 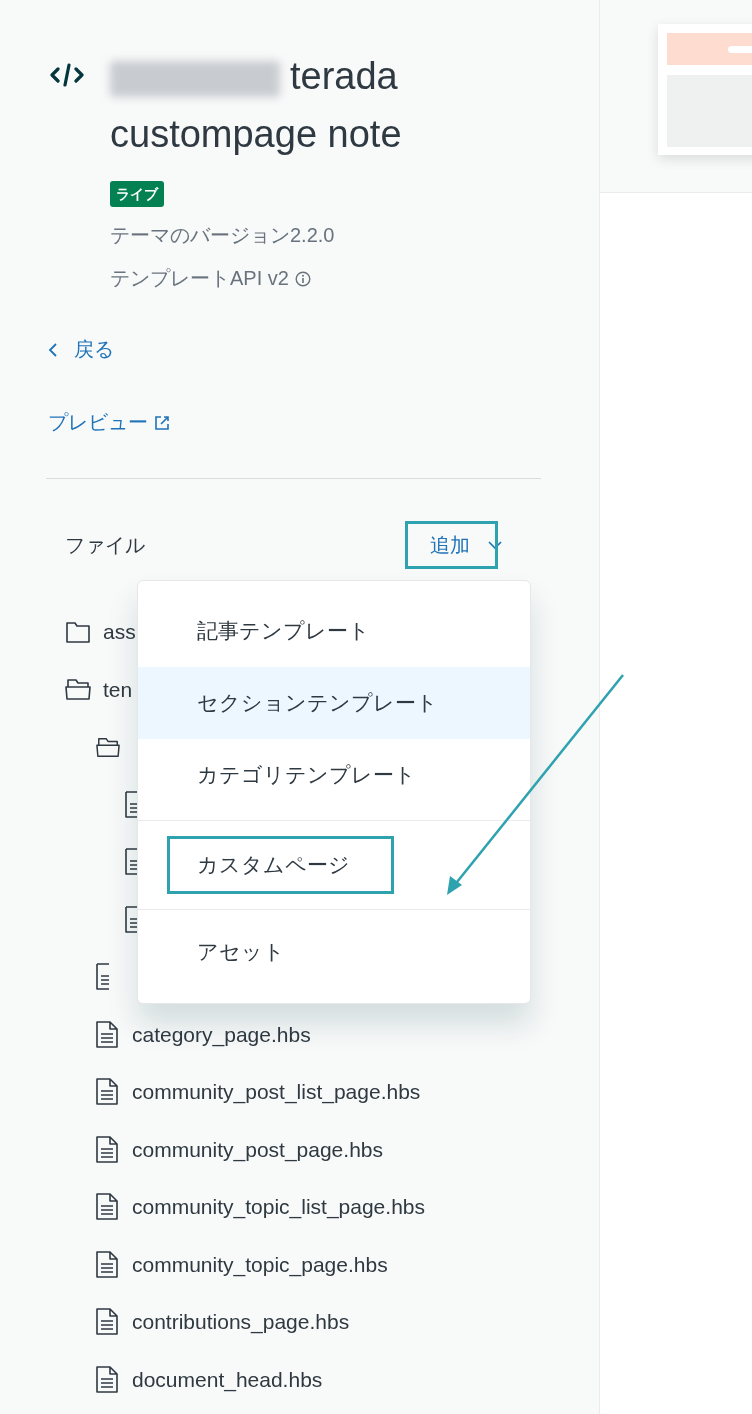 I want to click on theme-title: terada custompage note, so click(x=256, y=105).